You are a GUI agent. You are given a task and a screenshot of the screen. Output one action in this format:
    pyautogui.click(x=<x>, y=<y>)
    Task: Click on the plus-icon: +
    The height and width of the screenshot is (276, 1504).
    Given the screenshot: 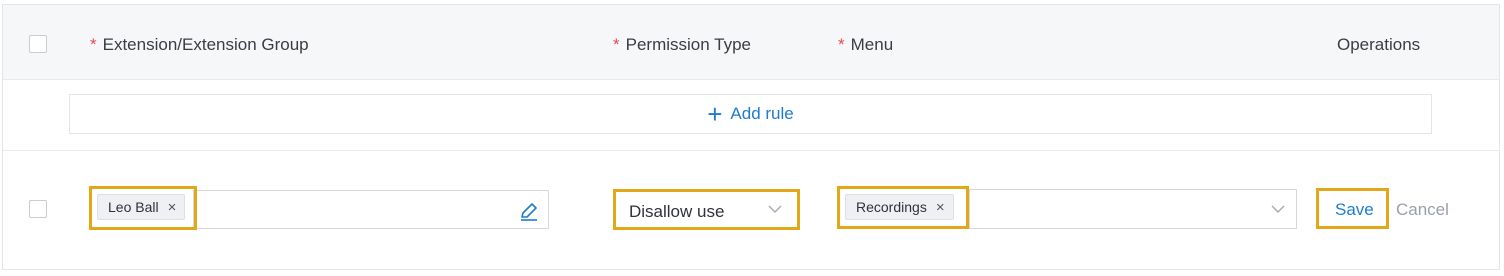 What is the action you would take?
    pyautogui.click(x=715, y=114)
    